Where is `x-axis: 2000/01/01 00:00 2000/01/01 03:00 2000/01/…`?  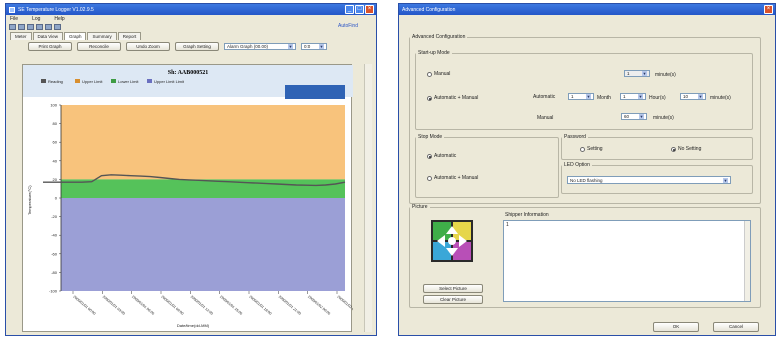
x-axis: 2000/01/01 00:00 2000/01/01 03:00 2000/01/… is located at coordinates (212, 303).